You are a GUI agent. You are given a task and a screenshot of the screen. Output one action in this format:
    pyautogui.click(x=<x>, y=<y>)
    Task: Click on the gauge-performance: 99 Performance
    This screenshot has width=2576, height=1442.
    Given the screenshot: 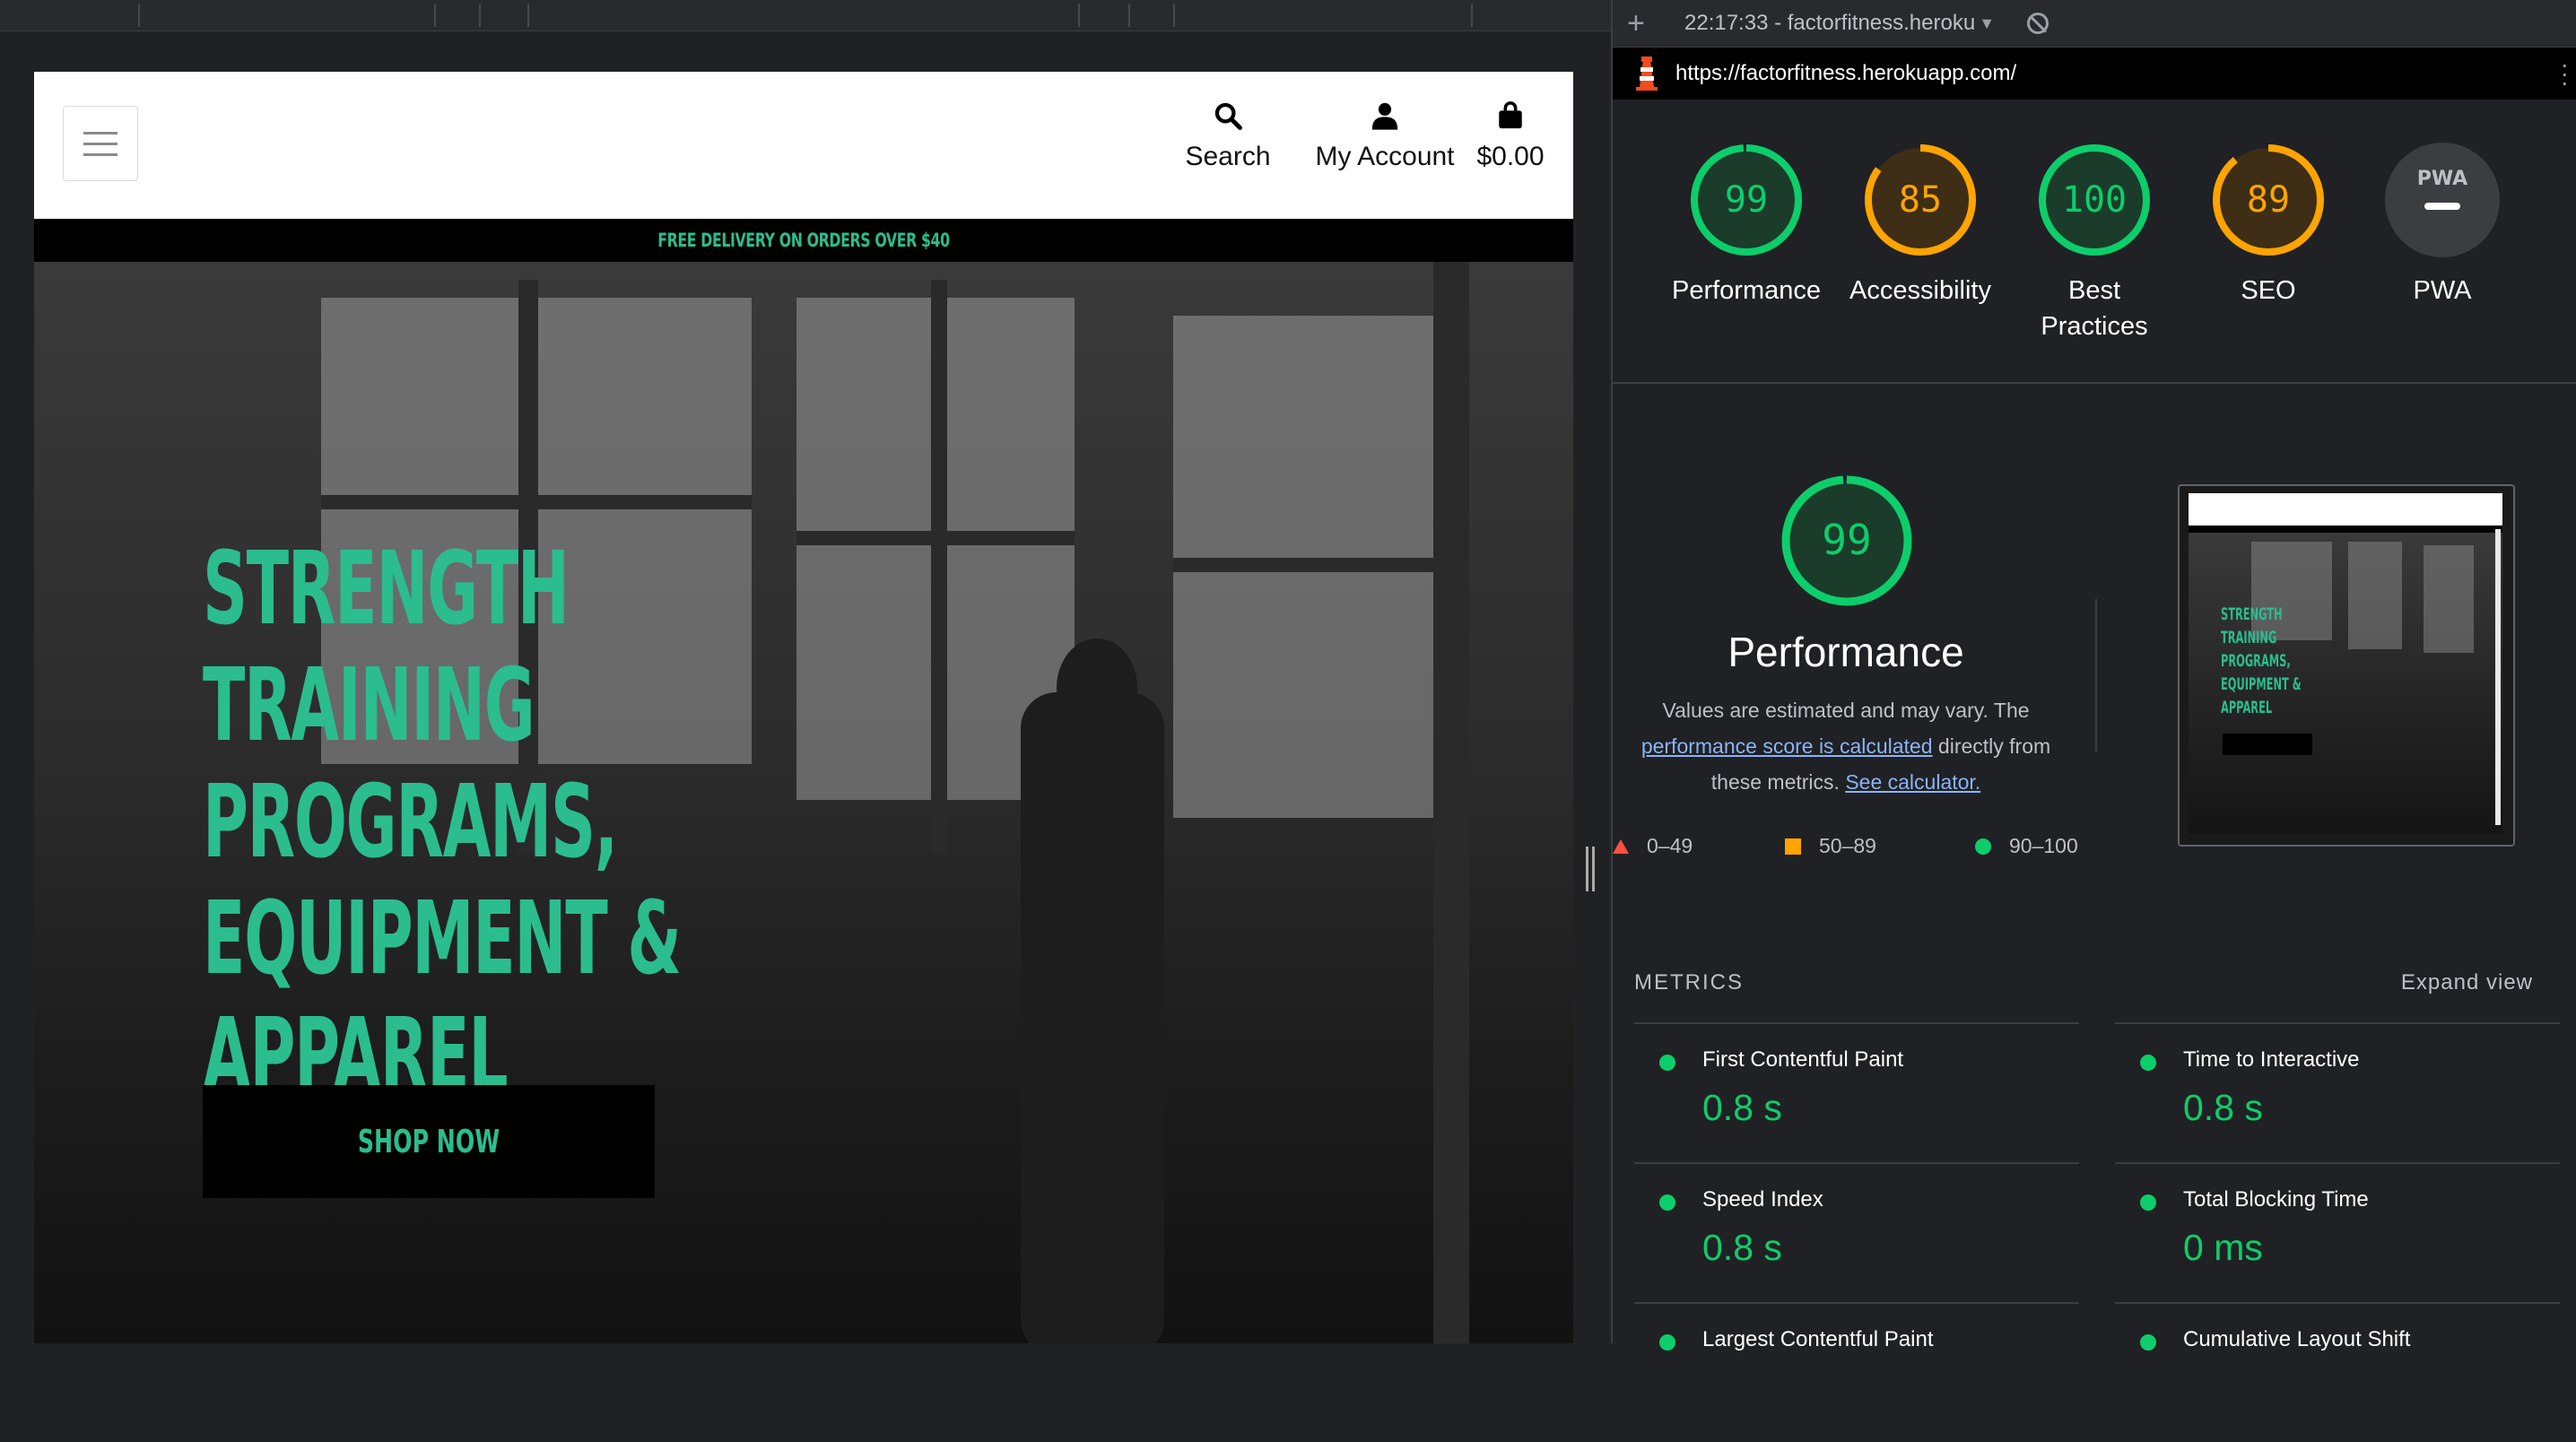 What is the action you would take?
    pyautogui.click(x=1746, y=225)
    